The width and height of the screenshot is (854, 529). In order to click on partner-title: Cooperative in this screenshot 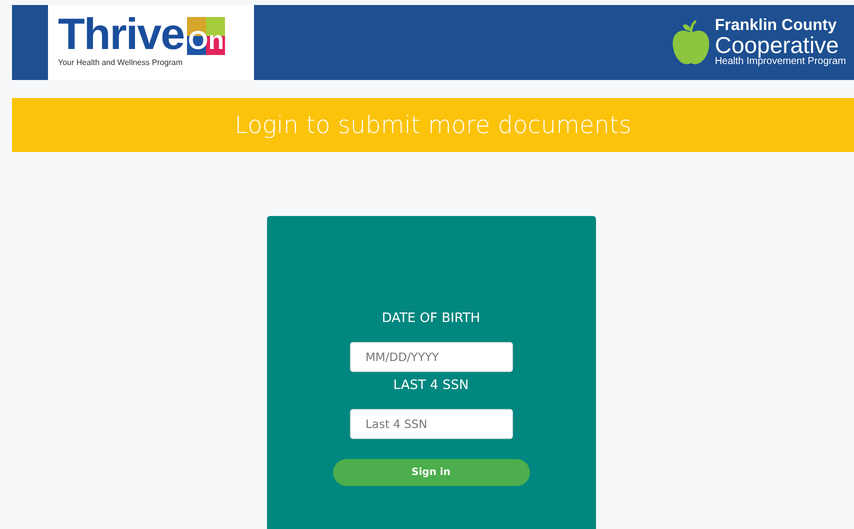, I will do `click(776, 45)`.